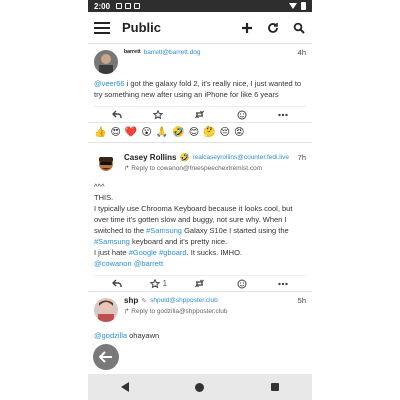  What do you see at coordinates (197, 168) in the screenshot?
I see `reply-to-text: Reply to cowanon@freespeechextremist.com` at bounding box center [197, 168].